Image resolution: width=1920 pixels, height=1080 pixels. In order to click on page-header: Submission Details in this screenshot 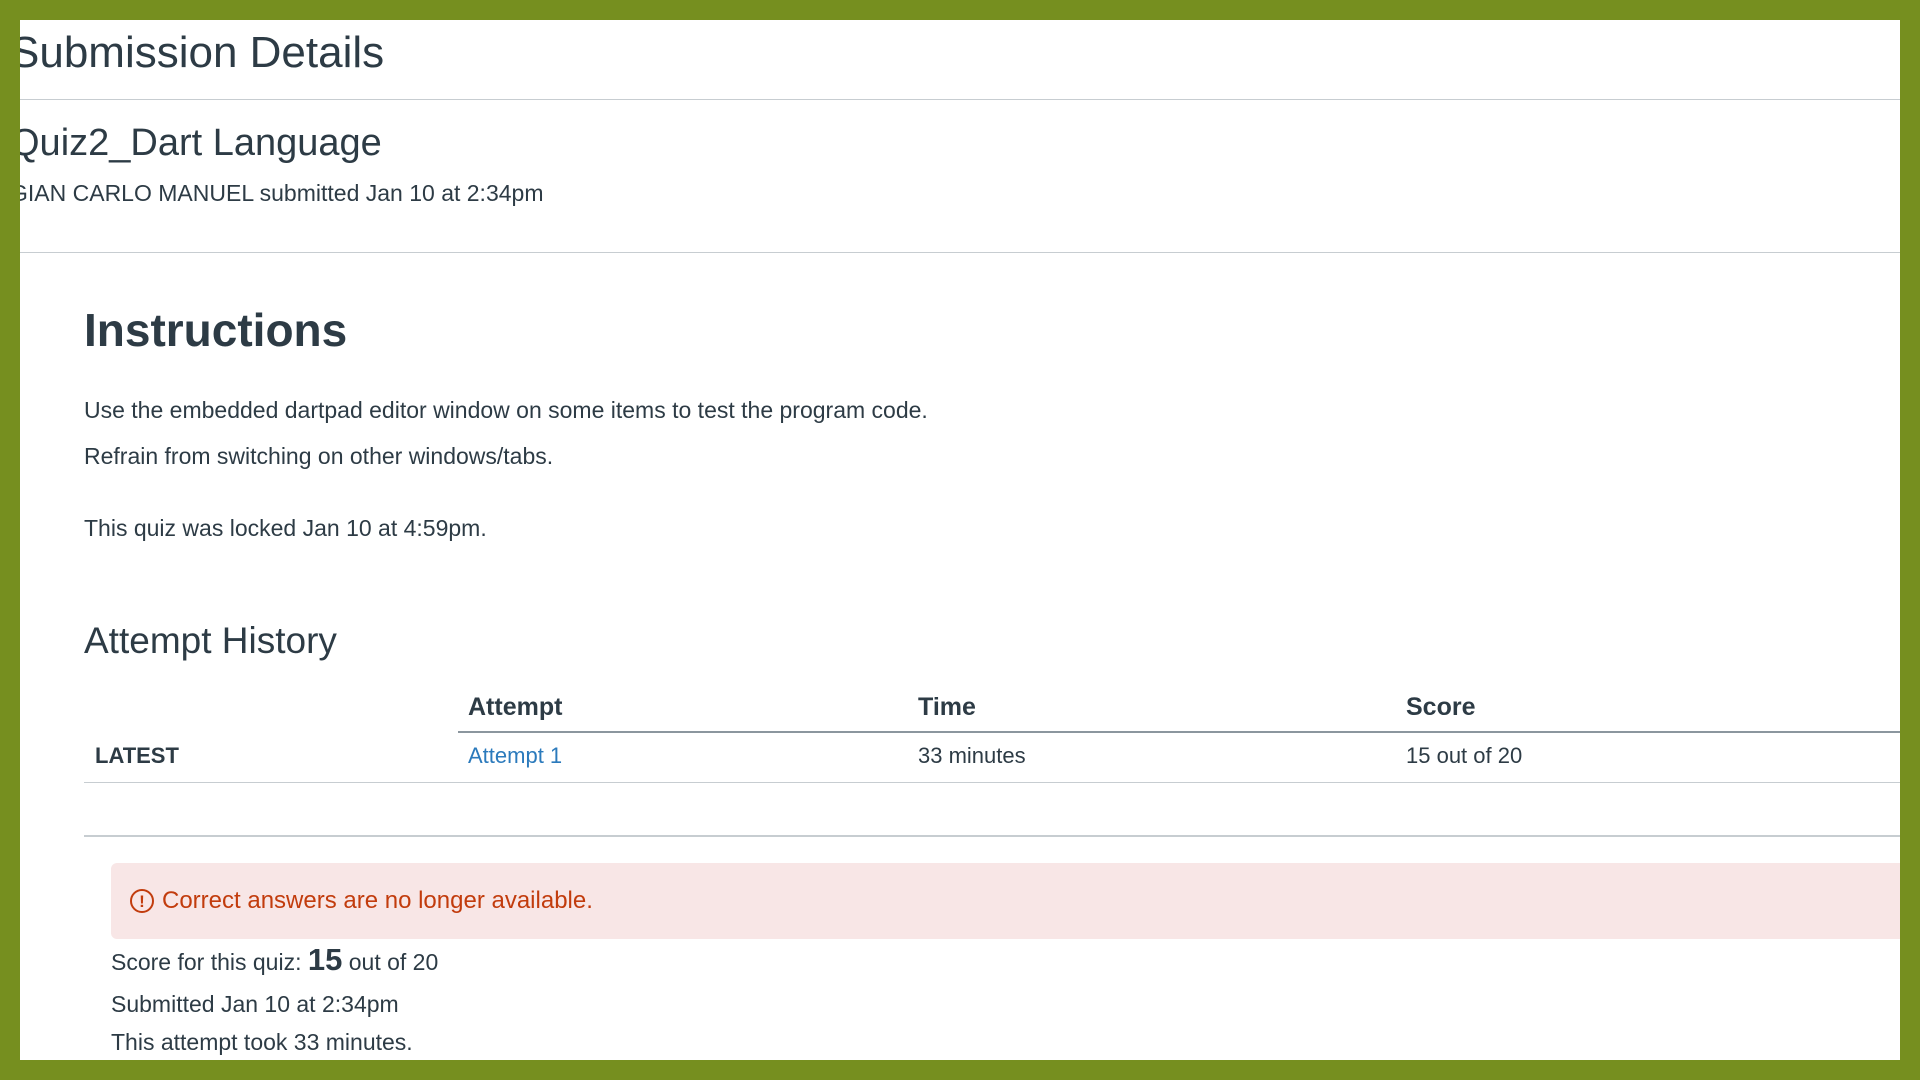, I will do `click(960, 60)`.